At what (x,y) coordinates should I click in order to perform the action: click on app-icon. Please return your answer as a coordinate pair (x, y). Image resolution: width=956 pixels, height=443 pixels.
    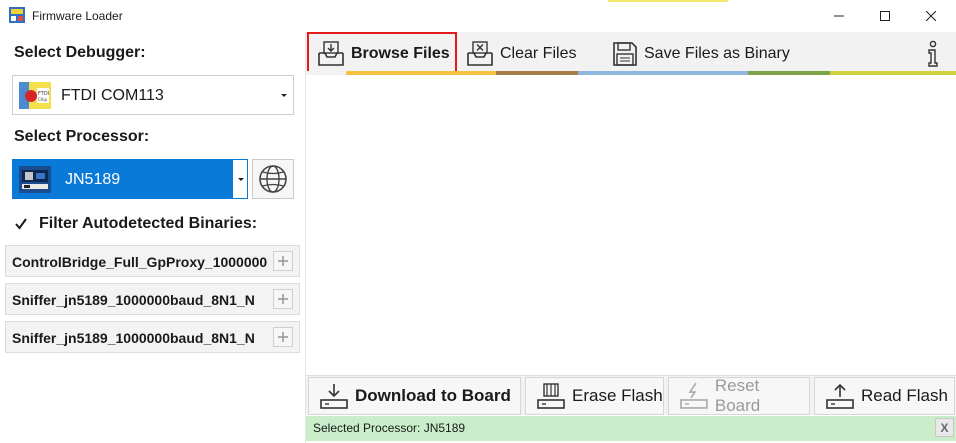
    Looking at the image, I should click on (17, 15).